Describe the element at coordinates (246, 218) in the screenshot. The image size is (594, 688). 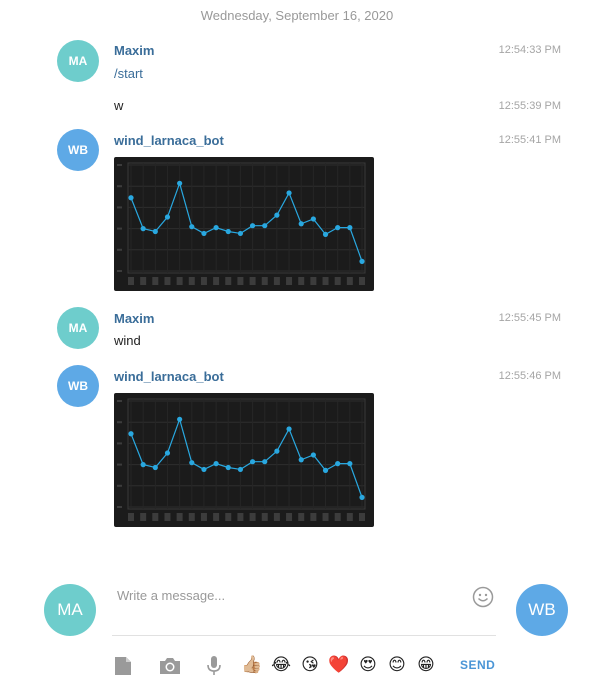
I see `plot-frame` at that location.